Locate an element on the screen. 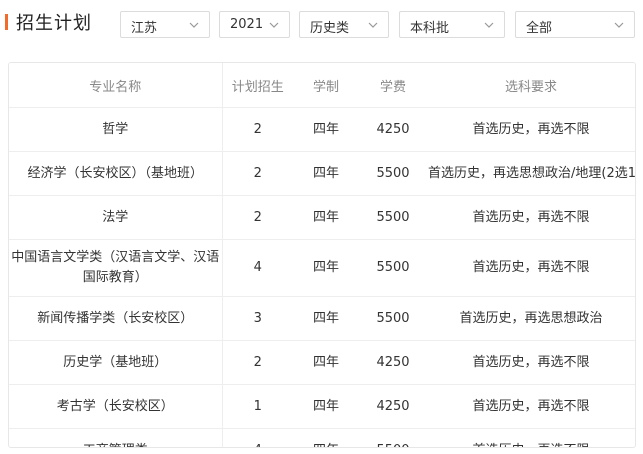 The width and height of the screenshot is (643, 454). major-name: 法学 is located at coordinates (116, 217).